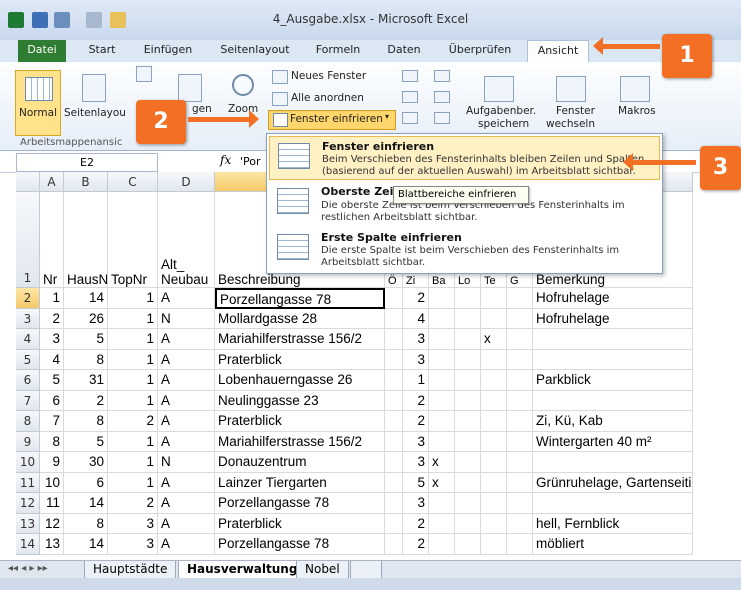  What do you see at coordinates (570, 124) in the screenshot?
I see `switch-windows-label-2: wechseln` at bounding box center [570, 124].